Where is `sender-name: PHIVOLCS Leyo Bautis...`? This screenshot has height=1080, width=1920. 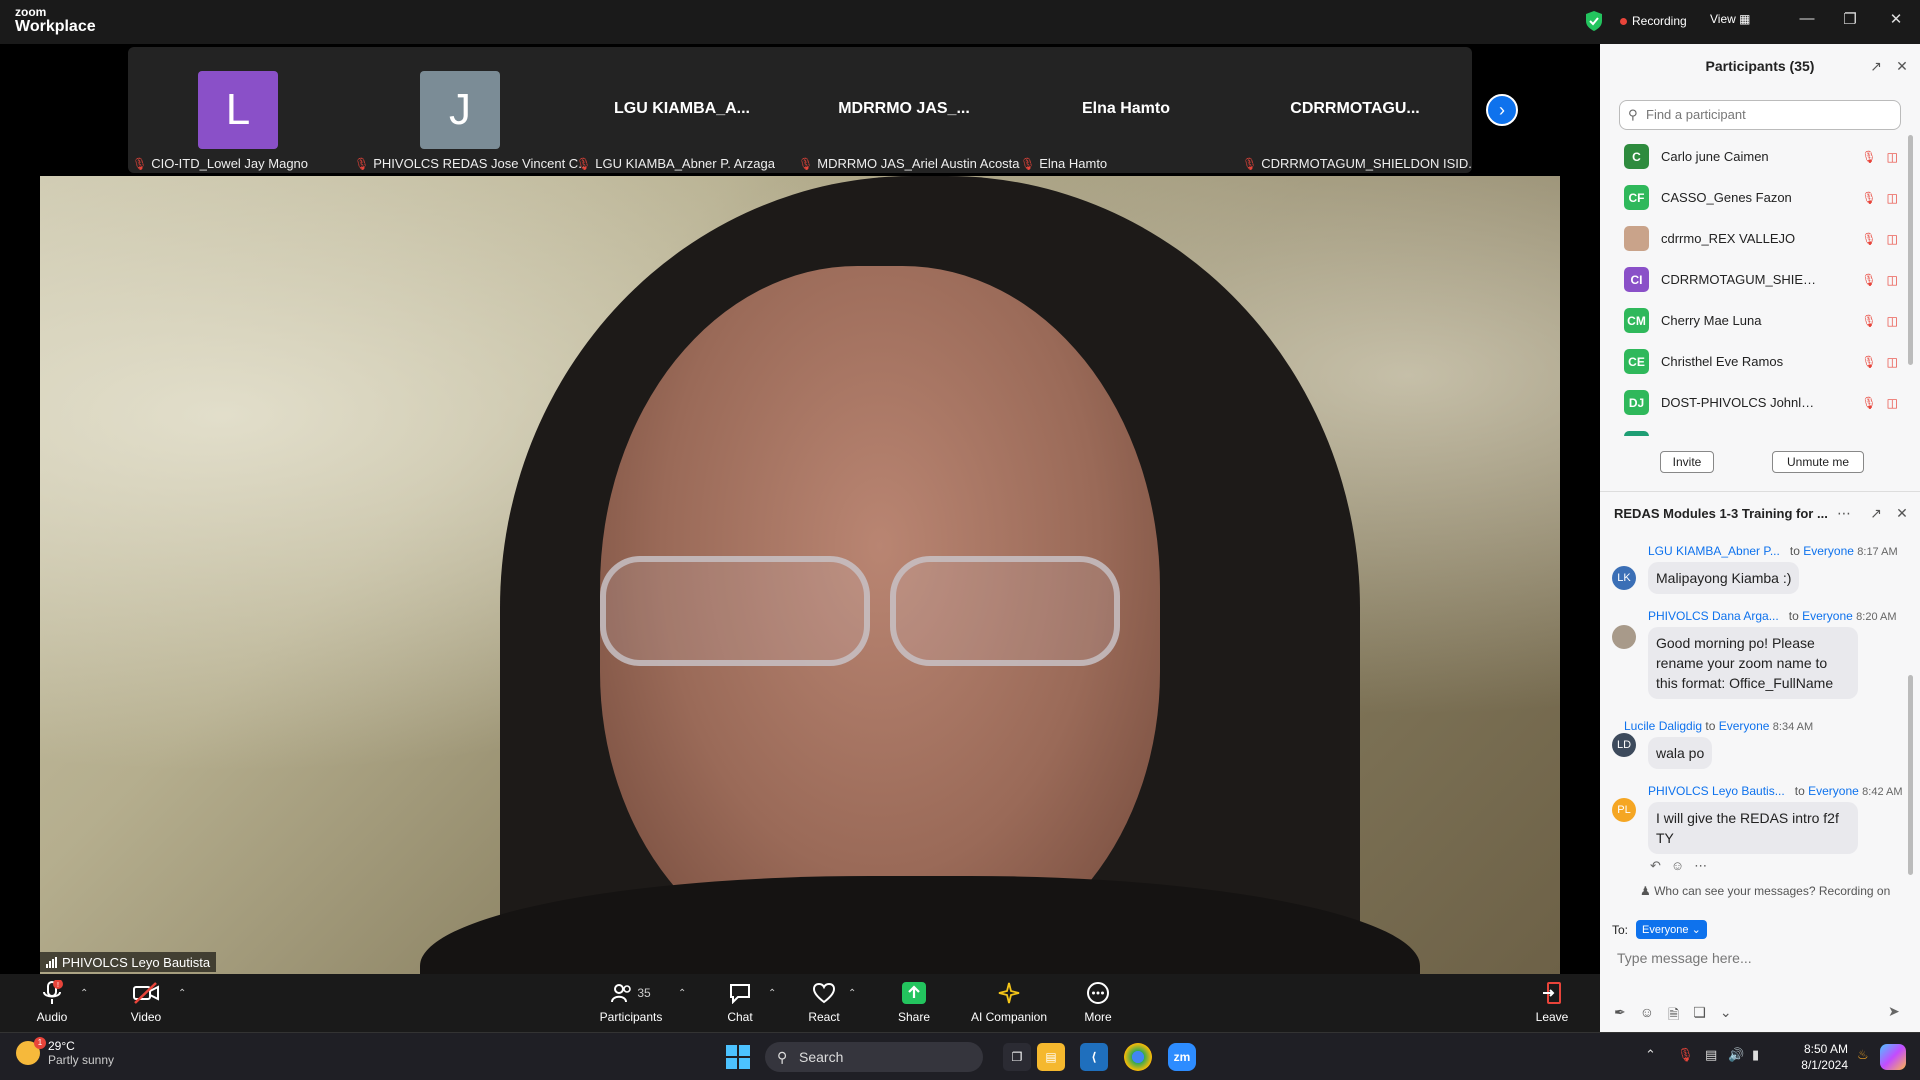
sender-name: PHIVOLCS Leyo Bautis... is located at coordinates (1716, 791).